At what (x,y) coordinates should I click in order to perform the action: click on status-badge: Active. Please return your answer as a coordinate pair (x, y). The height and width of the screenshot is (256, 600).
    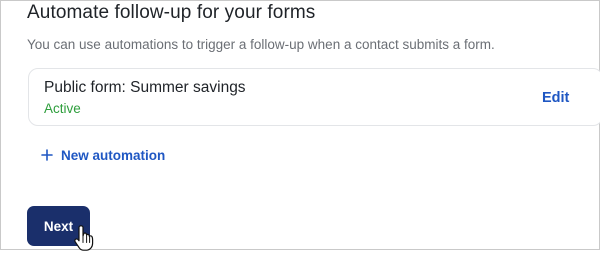
    Looking at the image, I should click on (62, 108).